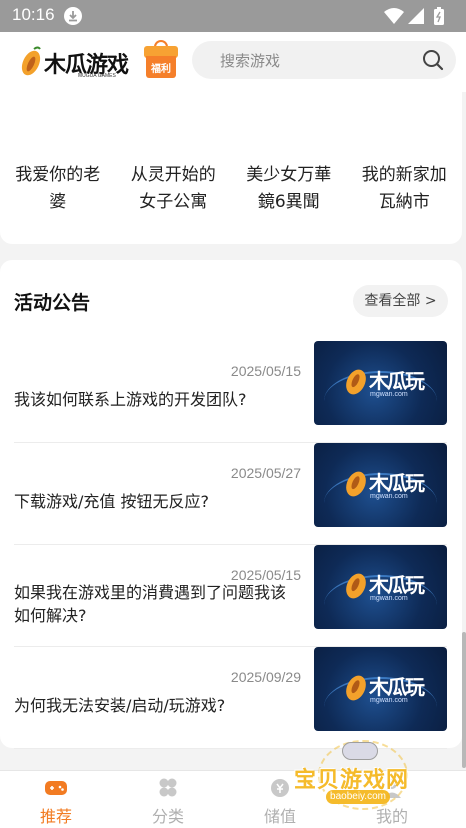  What do you see at coordinates (265, 371) in the screenshot?
I see `announcement-date: 2025/05/15` at bounding box center [265, 371].